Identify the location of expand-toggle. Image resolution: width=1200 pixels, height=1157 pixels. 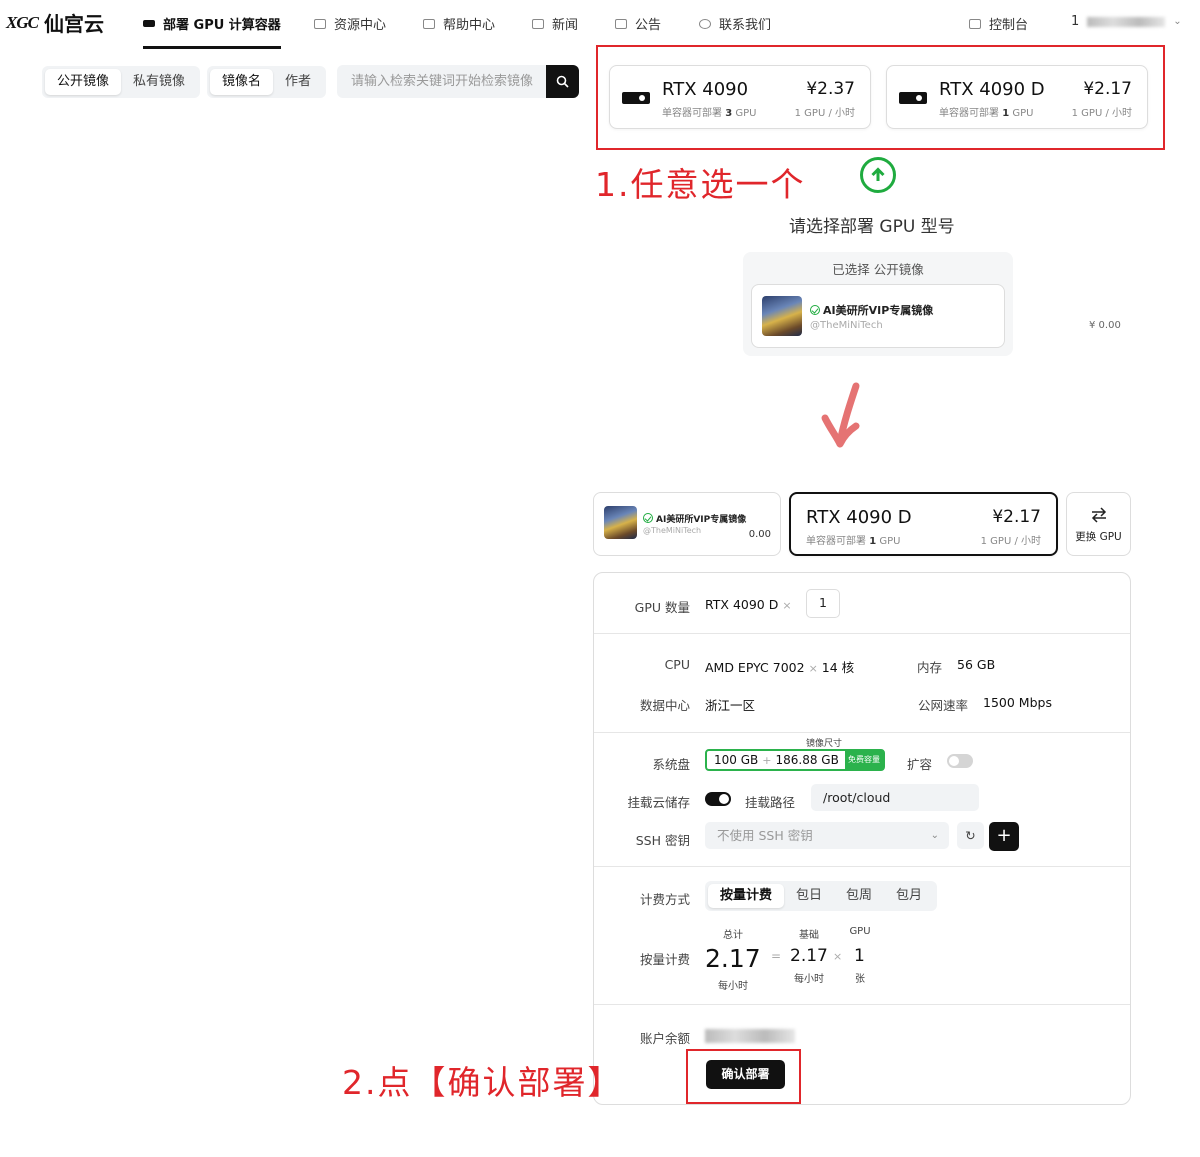
(960, 761).